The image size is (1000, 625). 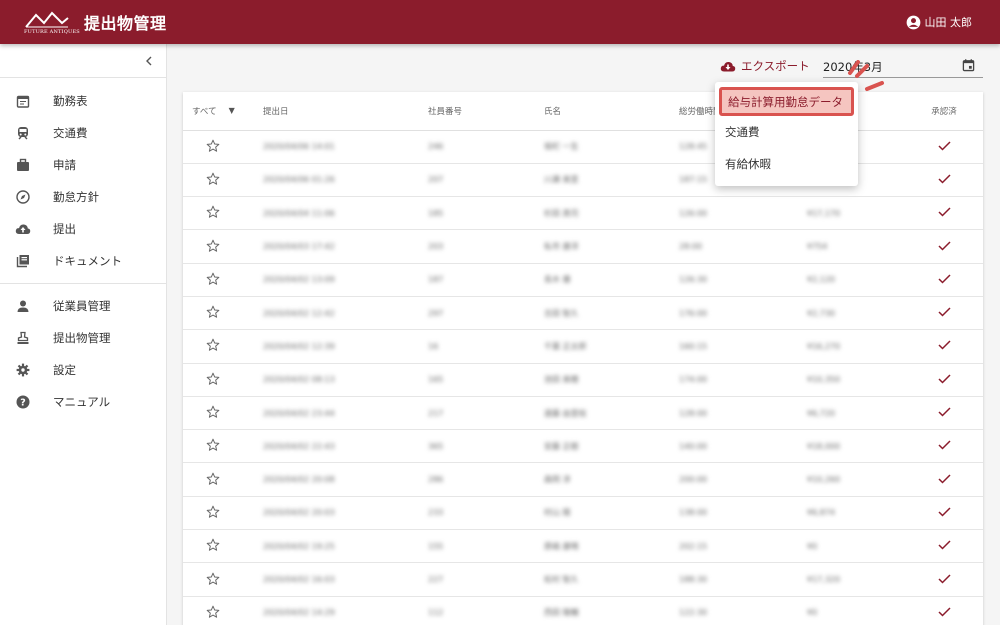 I want to click on sidebar-item-application: 申請, so click(x=83, y=165).